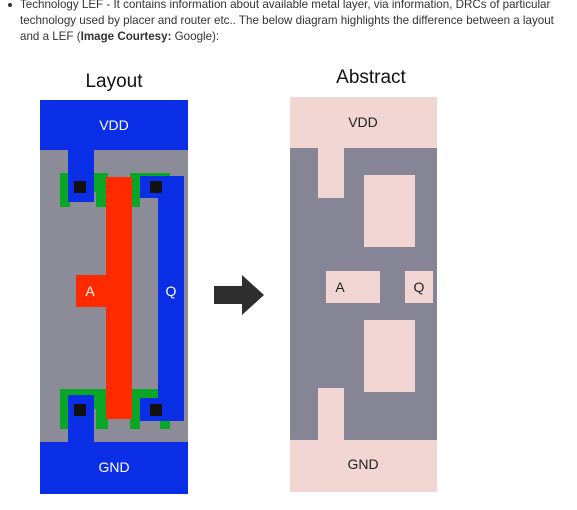  I want to click on abstract-vdd-stub, so click(331, 173).